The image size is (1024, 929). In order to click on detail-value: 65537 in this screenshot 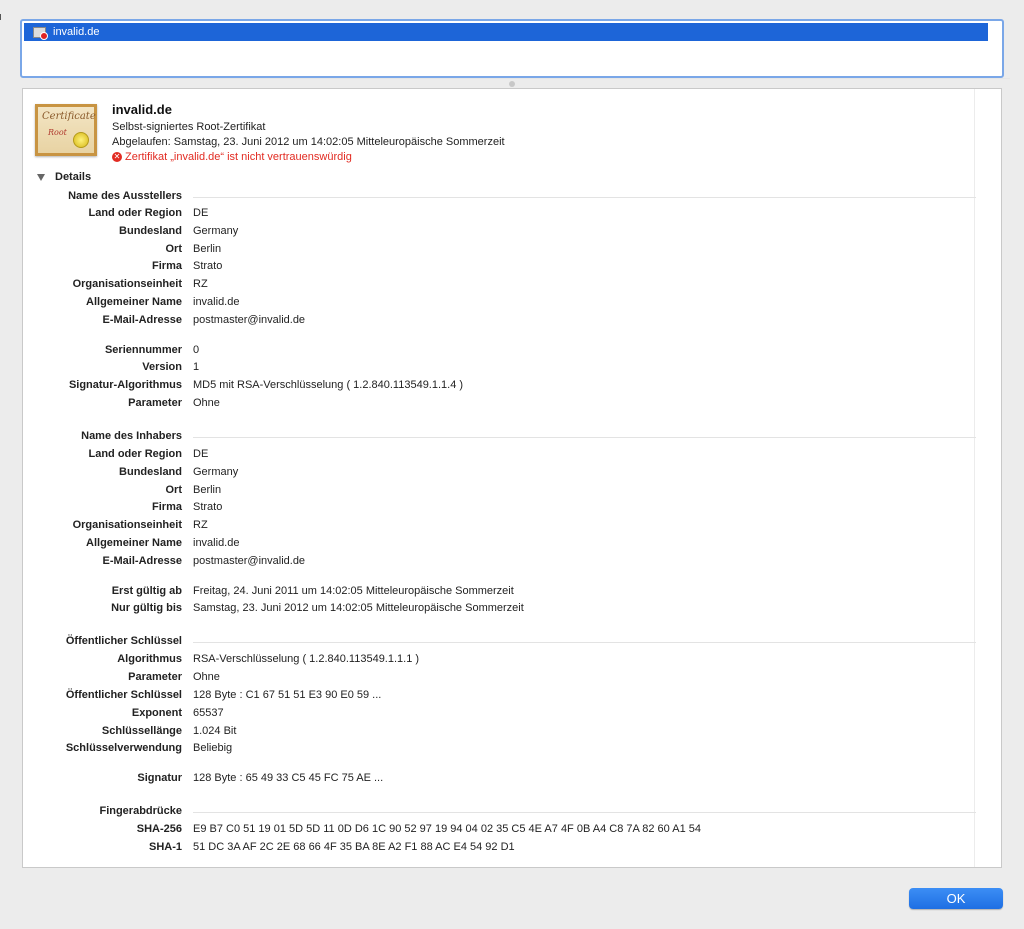, I will do `click(208, 713)`.